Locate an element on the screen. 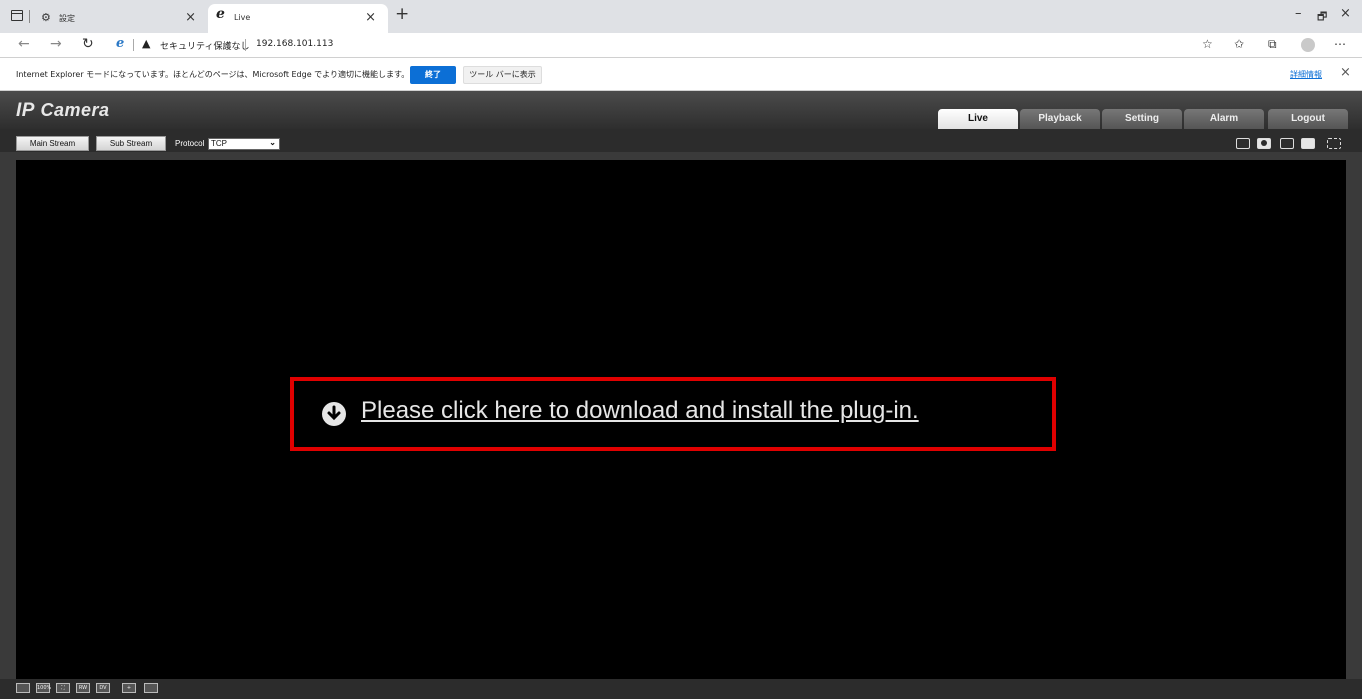  fit-window-button: ⛶ is located at coordinates (63, 688).